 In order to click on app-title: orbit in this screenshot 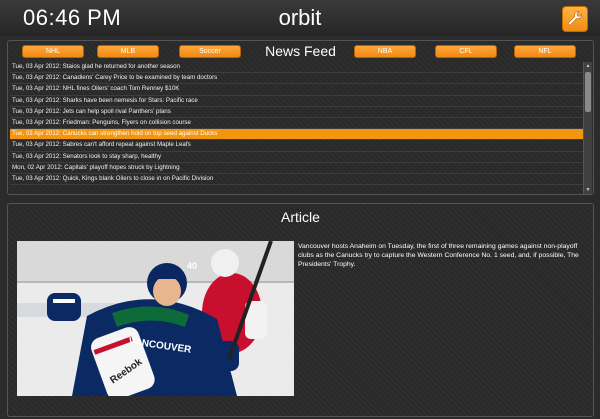, I will do `click(300, 17)`.